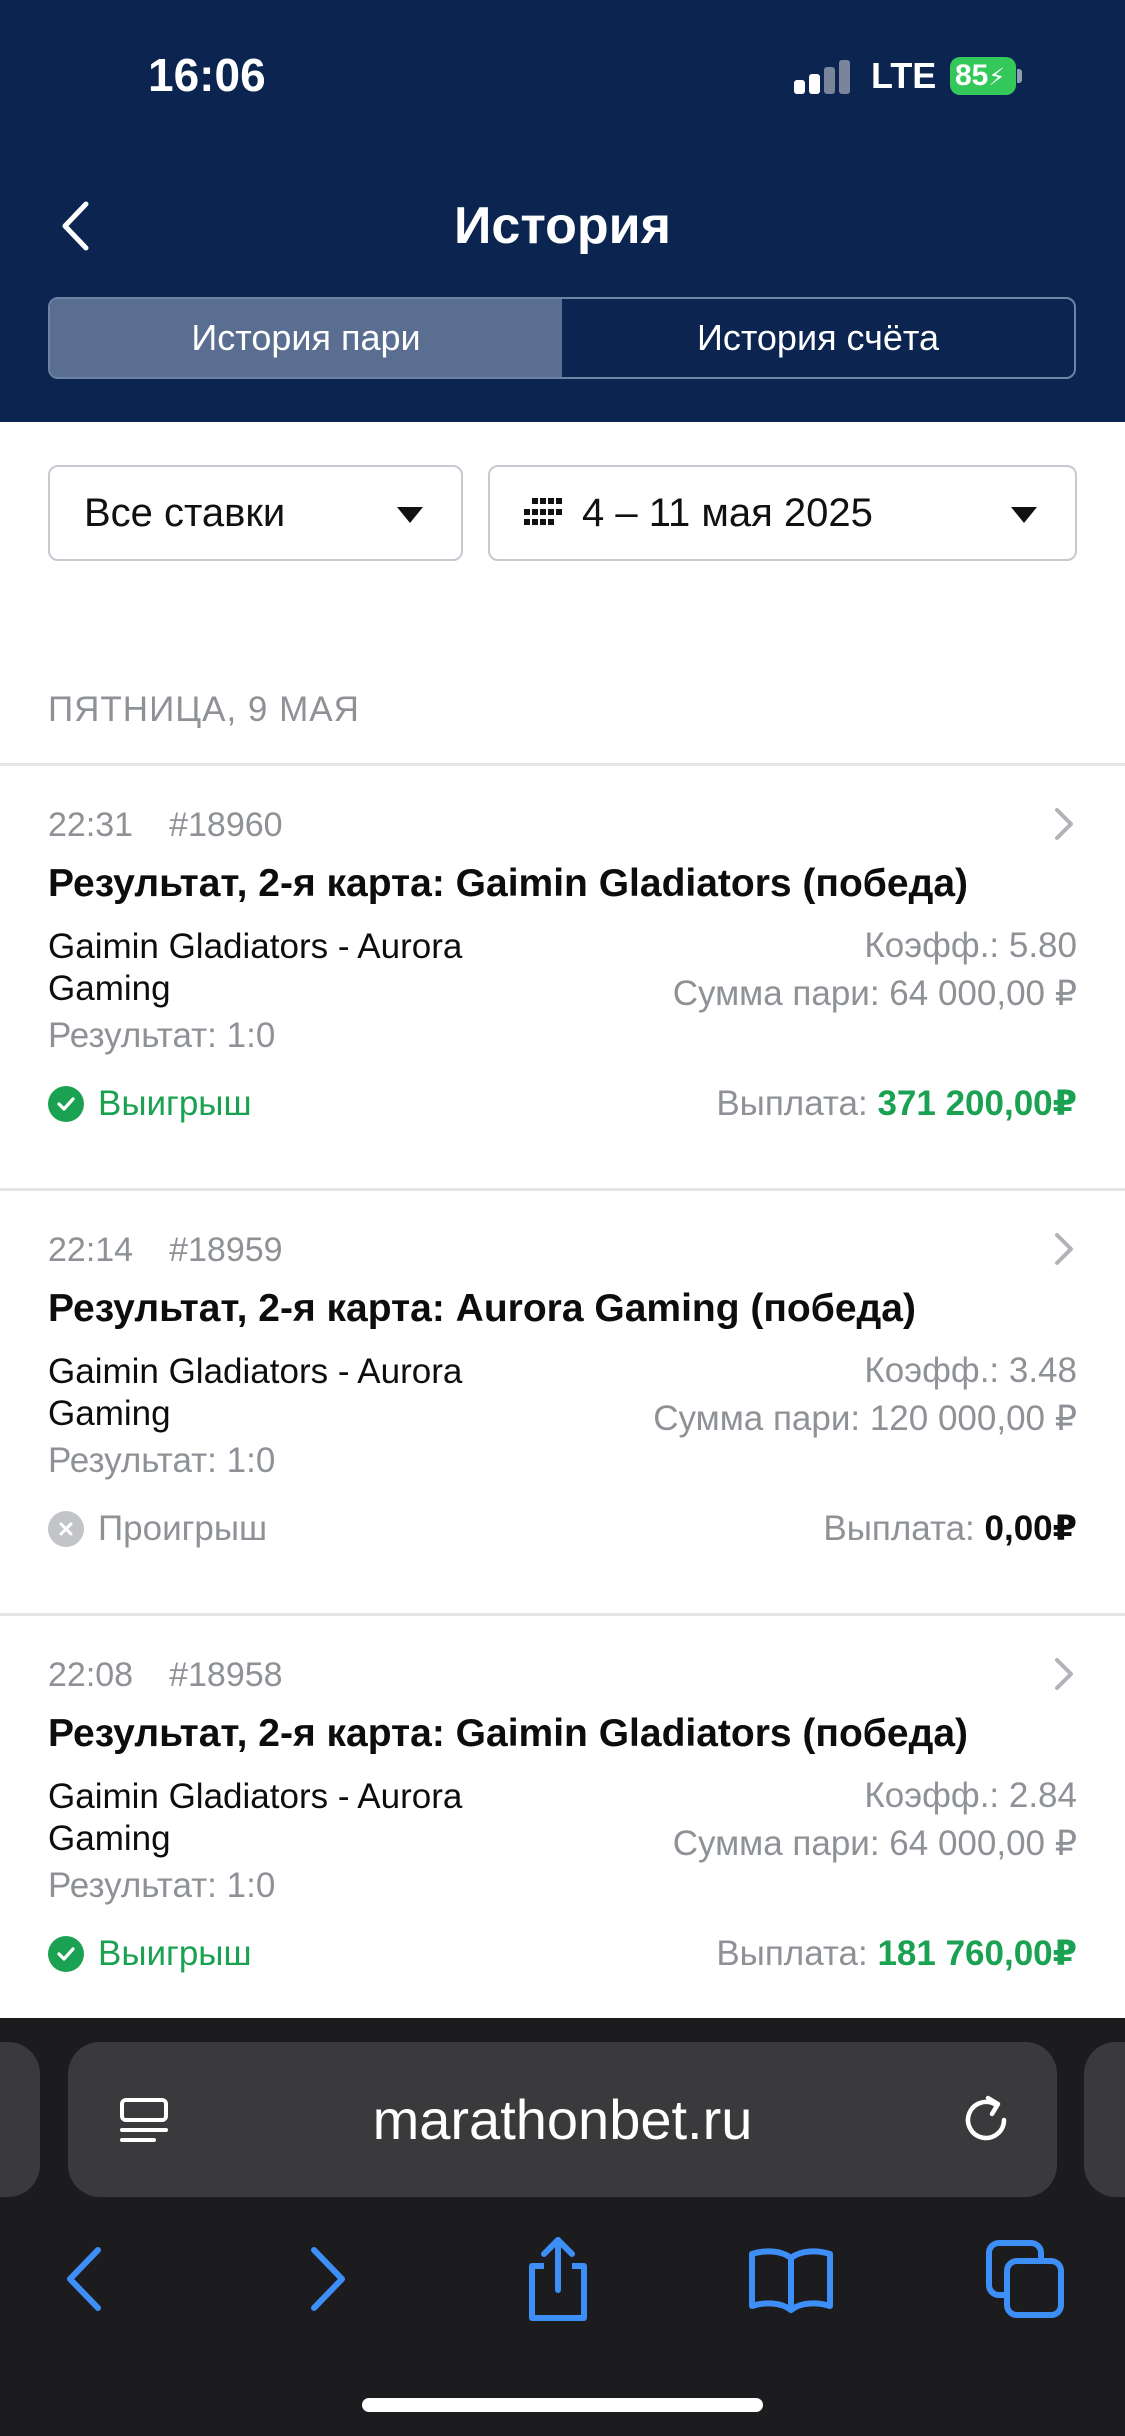  What do you see at coordinates (185, 512) in the screenshot?
I see `bet-type-value: Все ставки` at bounding box center [185, 512].